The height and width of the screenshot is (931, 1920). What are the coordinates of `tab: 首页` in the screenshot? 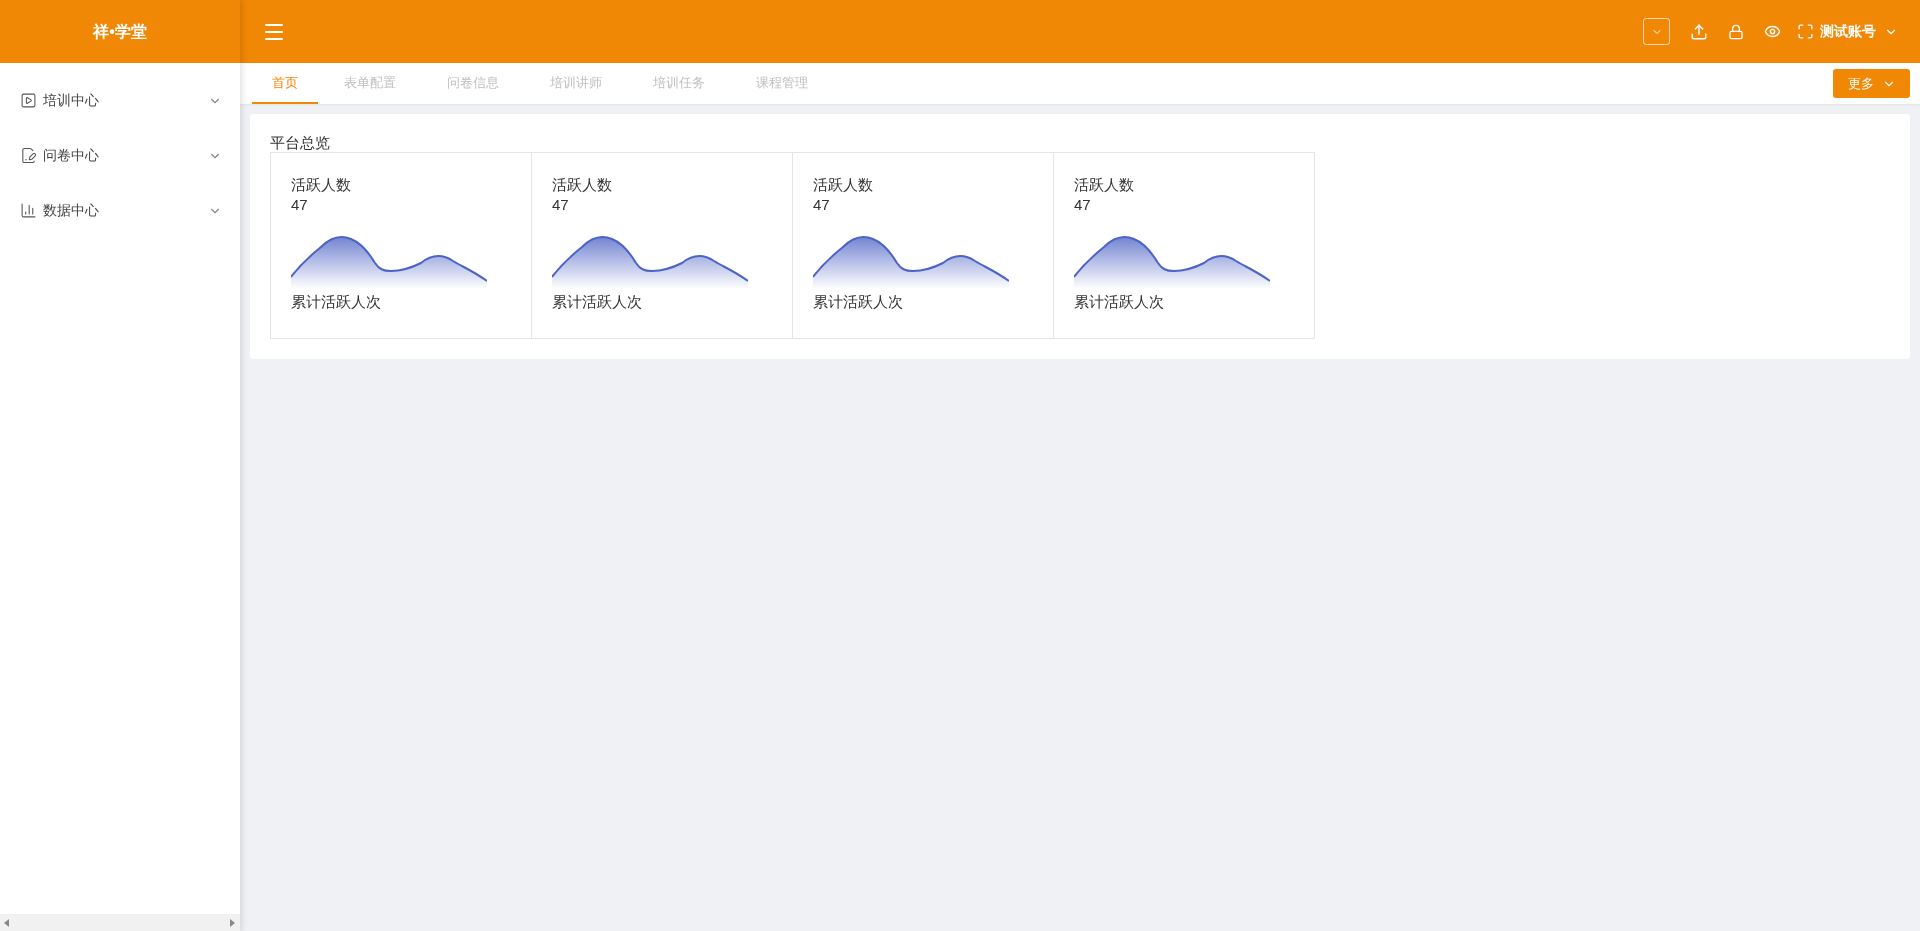 It's located at (285, 83).